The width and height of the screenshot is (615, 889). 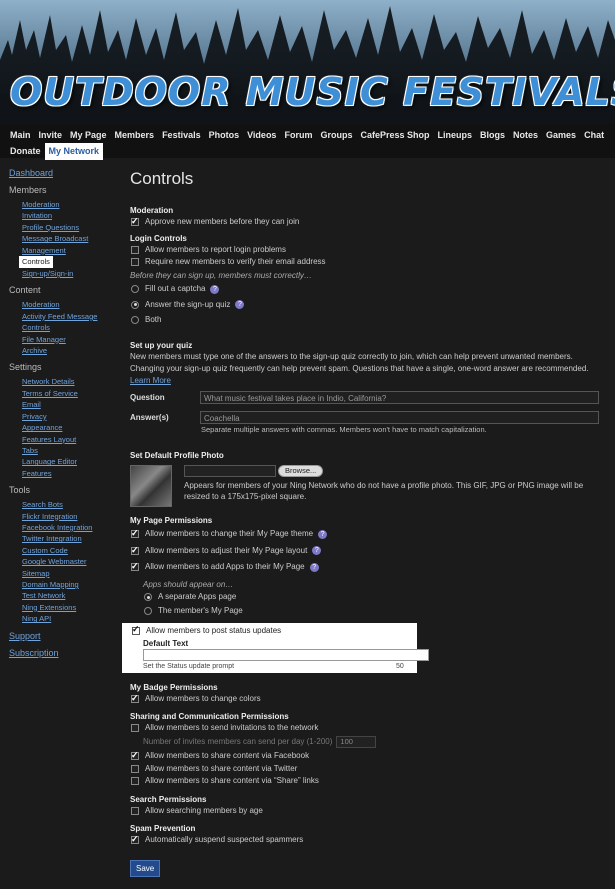 I want to click on nav-item-videos: Videos, so click(x=261, y=135).